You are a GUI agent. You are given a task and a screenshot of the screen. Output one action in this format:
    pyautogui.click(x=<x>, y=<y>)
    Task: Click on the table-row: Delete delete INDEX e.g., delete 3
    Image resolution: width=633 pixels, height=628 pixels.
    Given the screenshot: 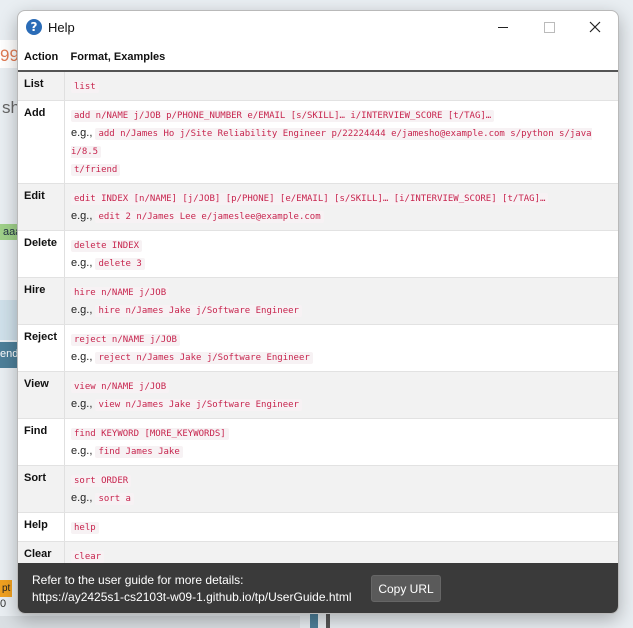 What is the action you would take?
    pyautogui.click(x=318, y=254)
    